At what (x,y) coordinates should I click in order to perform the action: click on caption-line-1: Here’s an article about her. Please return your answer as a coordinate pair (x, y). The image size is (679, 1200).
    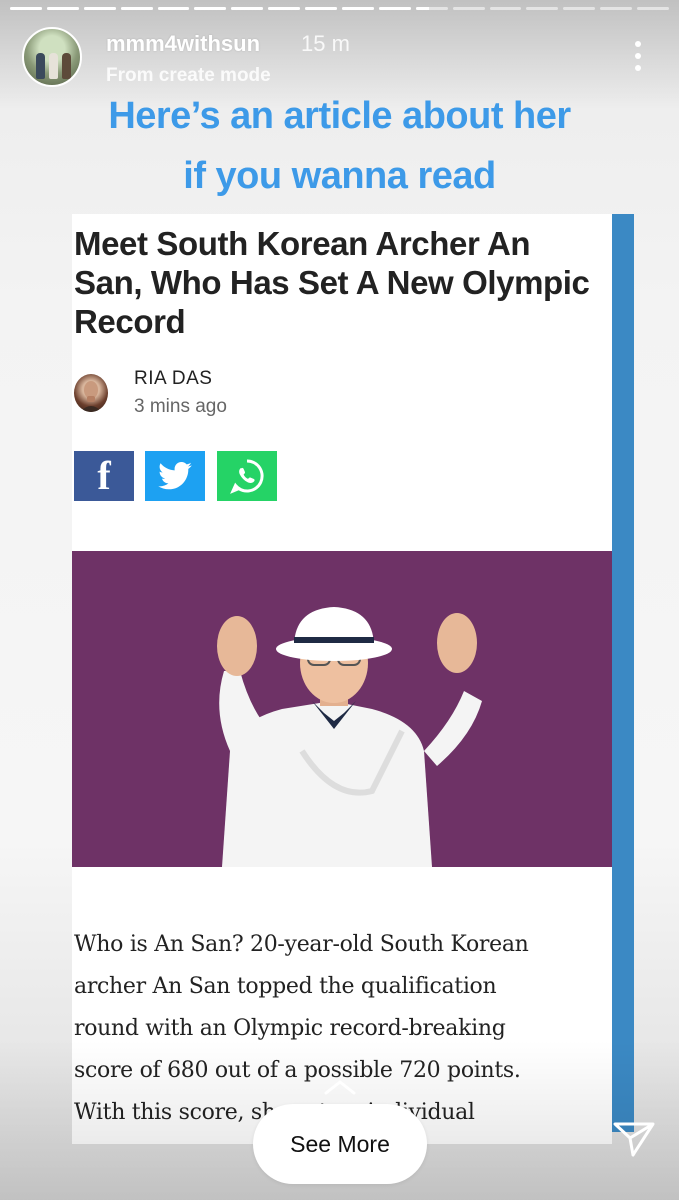
    Looking at the image, I should click on (339, 116).